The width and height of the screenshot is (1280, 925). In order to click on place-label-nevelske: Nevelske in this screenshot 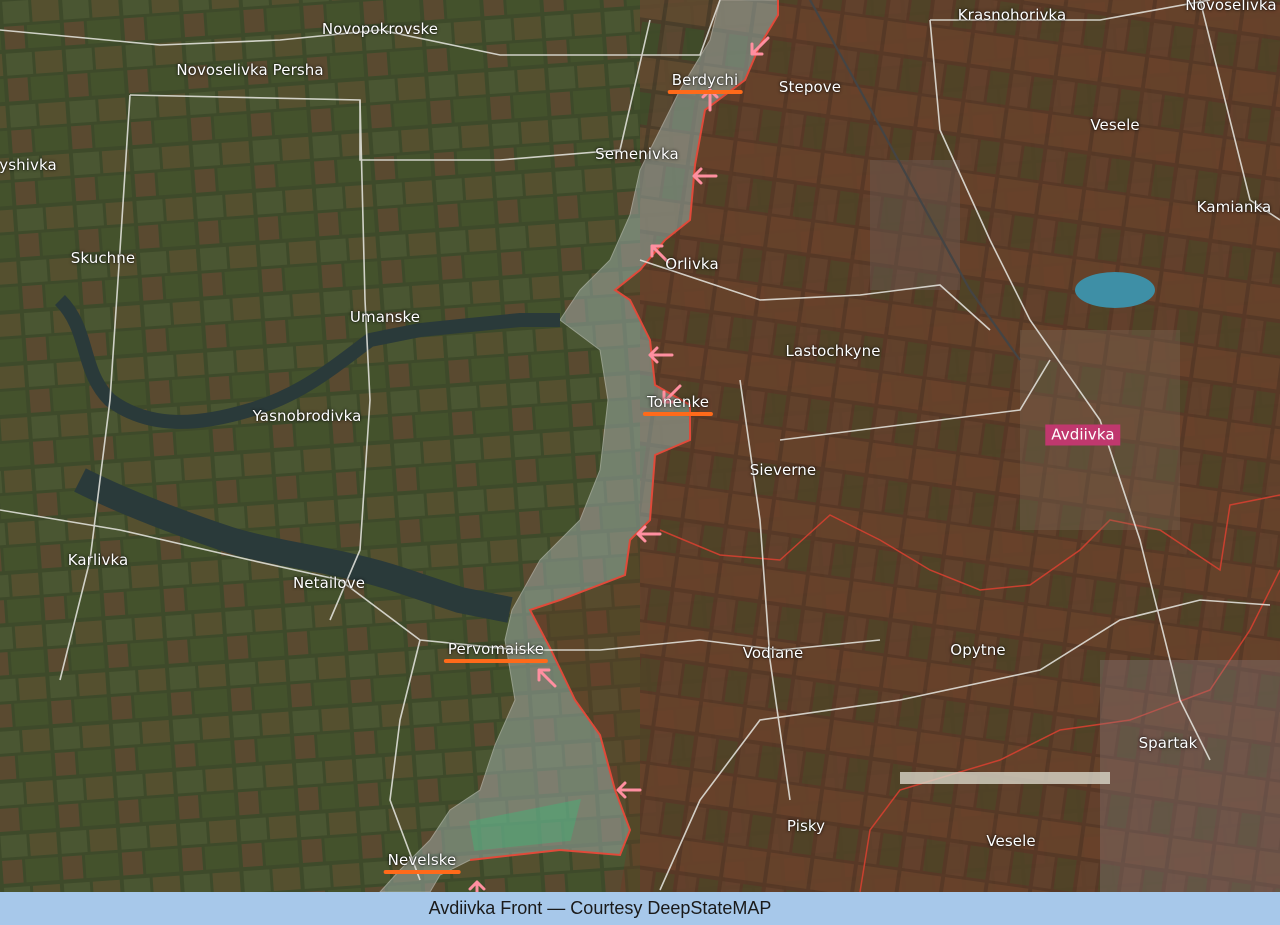, I will do `click(422, 862)`.